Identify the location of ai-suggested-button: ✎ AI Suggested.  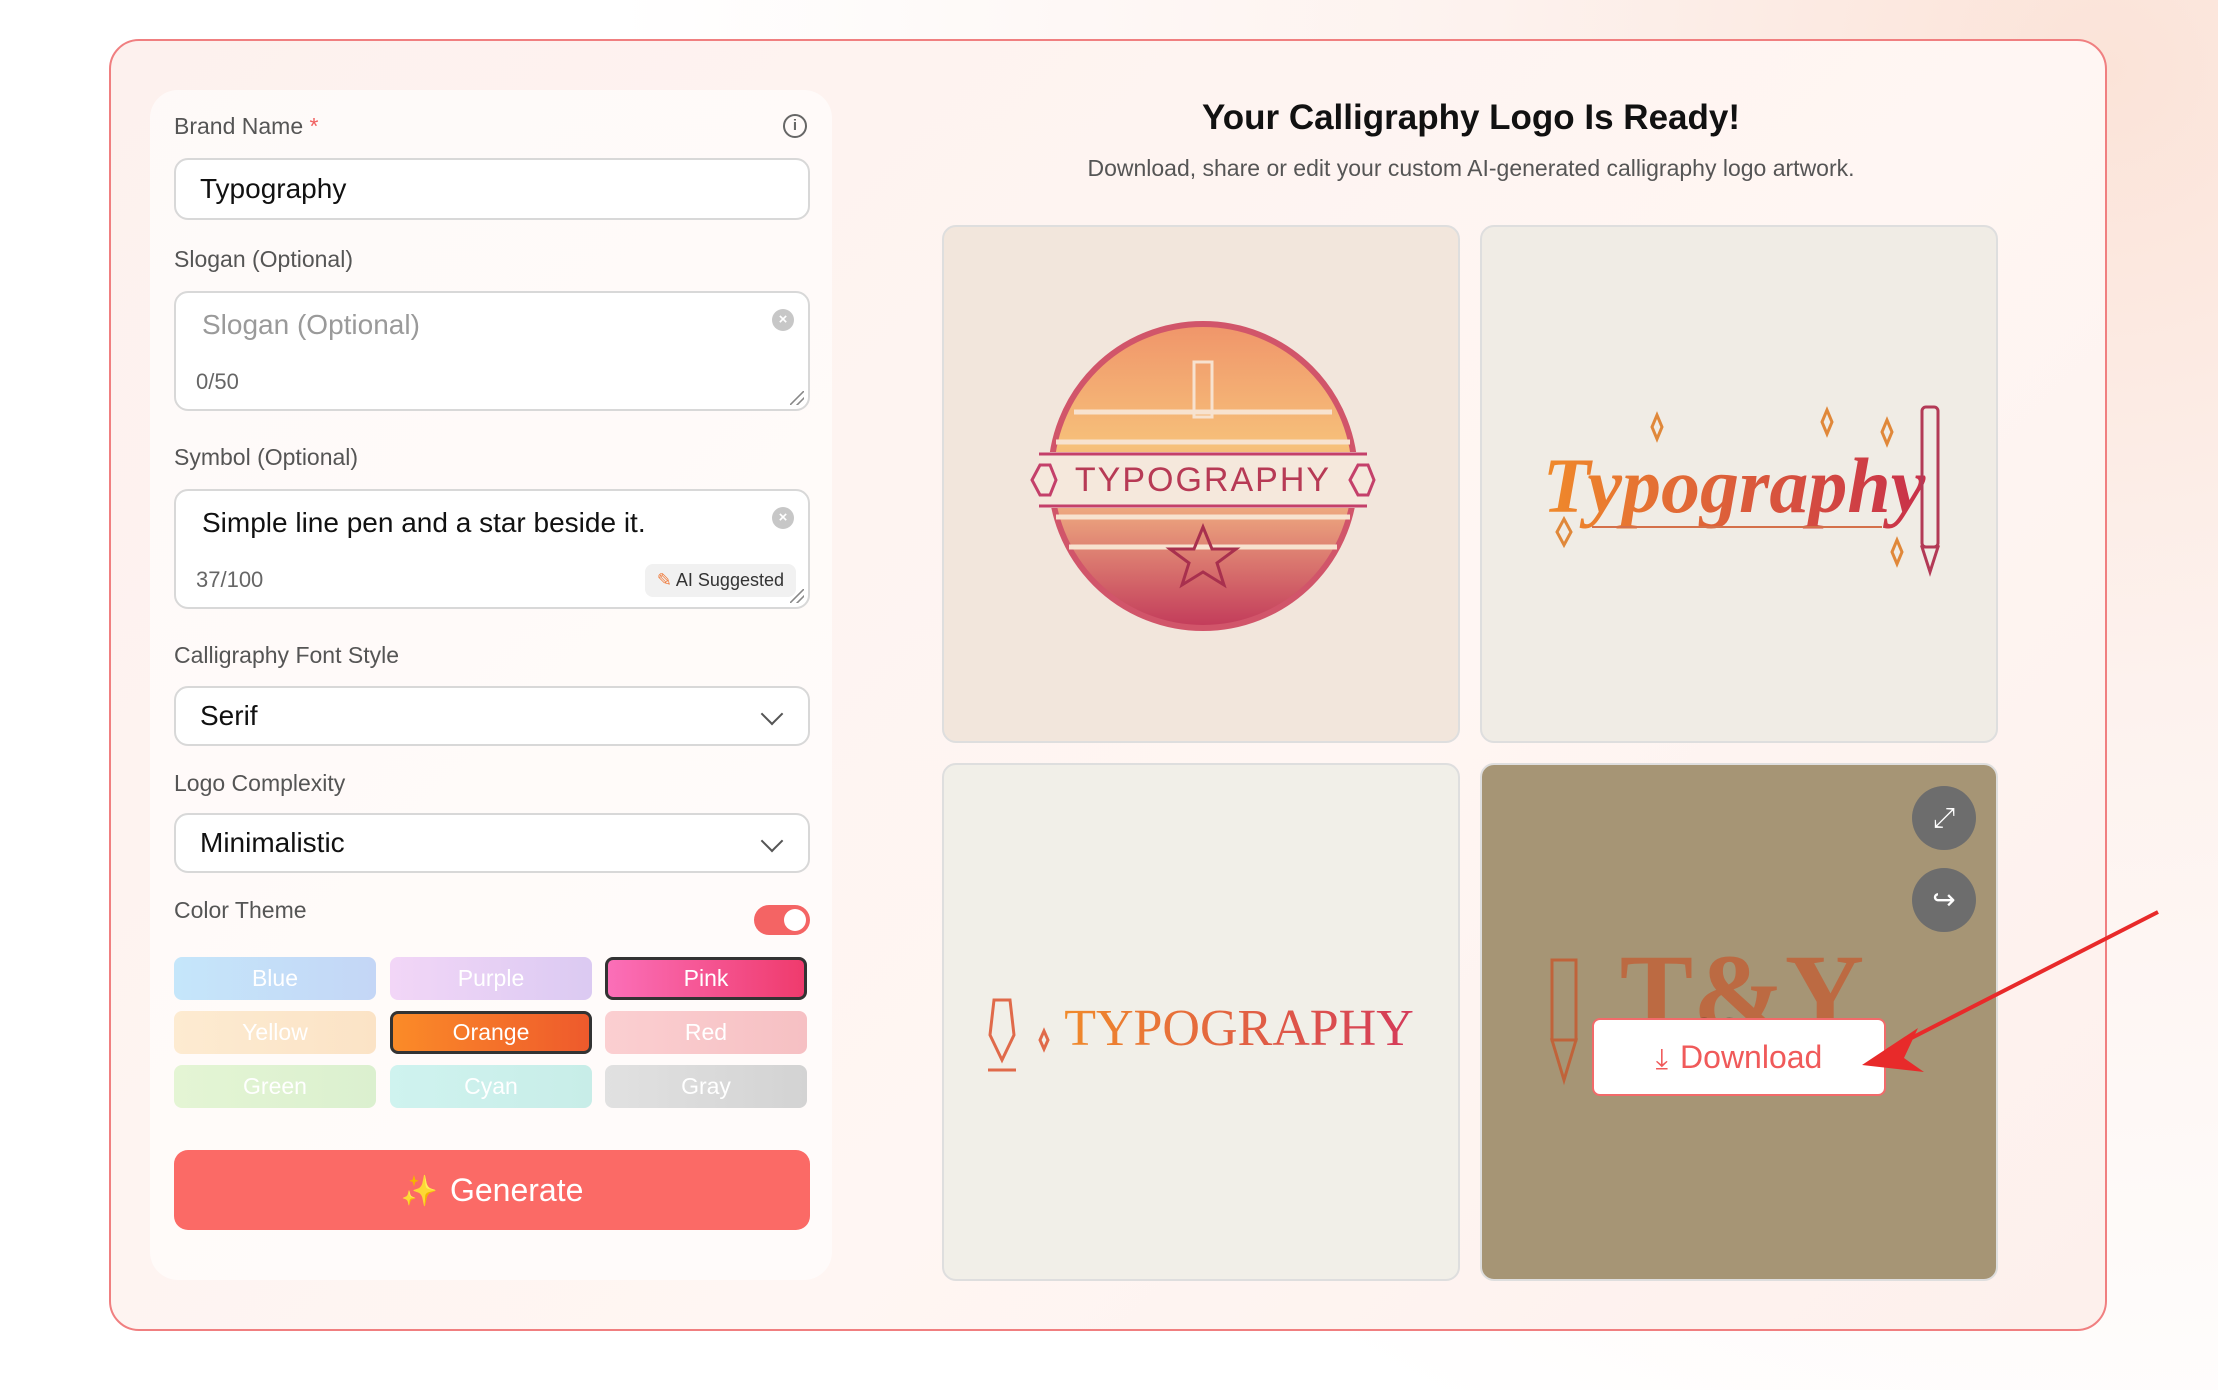
(720, 580).